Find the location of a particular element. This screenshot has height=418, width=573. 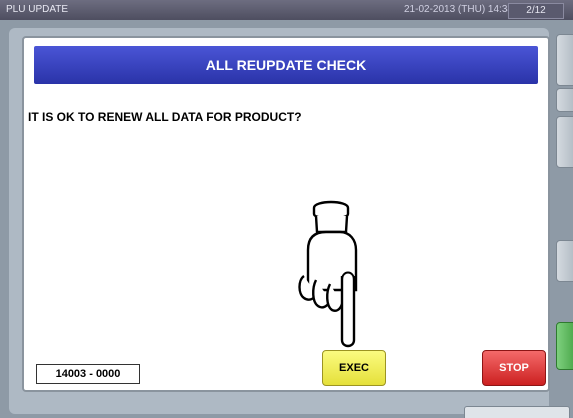

stop-button: STOP is located at coordinates (514, 368).